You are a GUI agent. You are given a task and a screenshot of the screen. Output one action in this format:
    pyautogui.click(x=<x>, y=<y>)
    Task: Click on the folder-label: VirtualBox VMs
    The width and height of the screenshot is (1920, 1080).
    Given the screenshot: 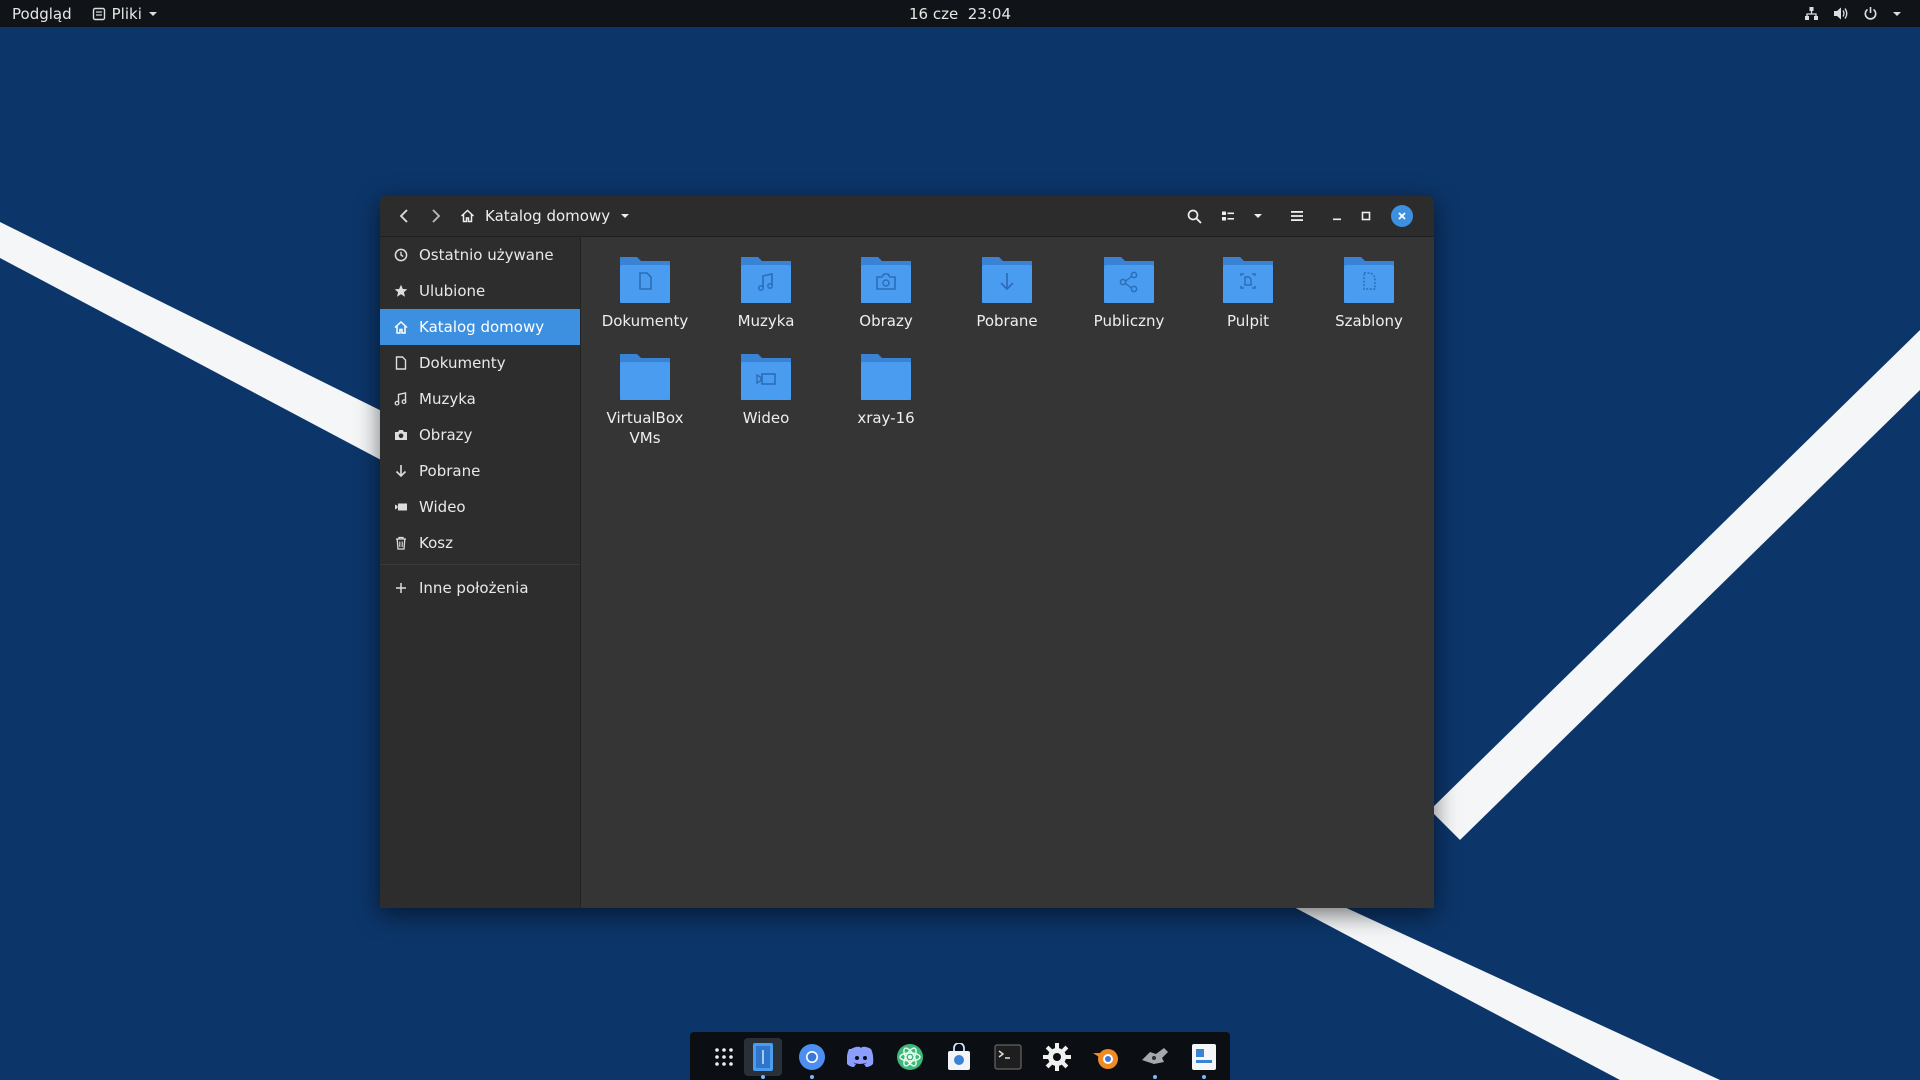 What is the action you would take?
    pyautogui.click(x=645, y=428)
    